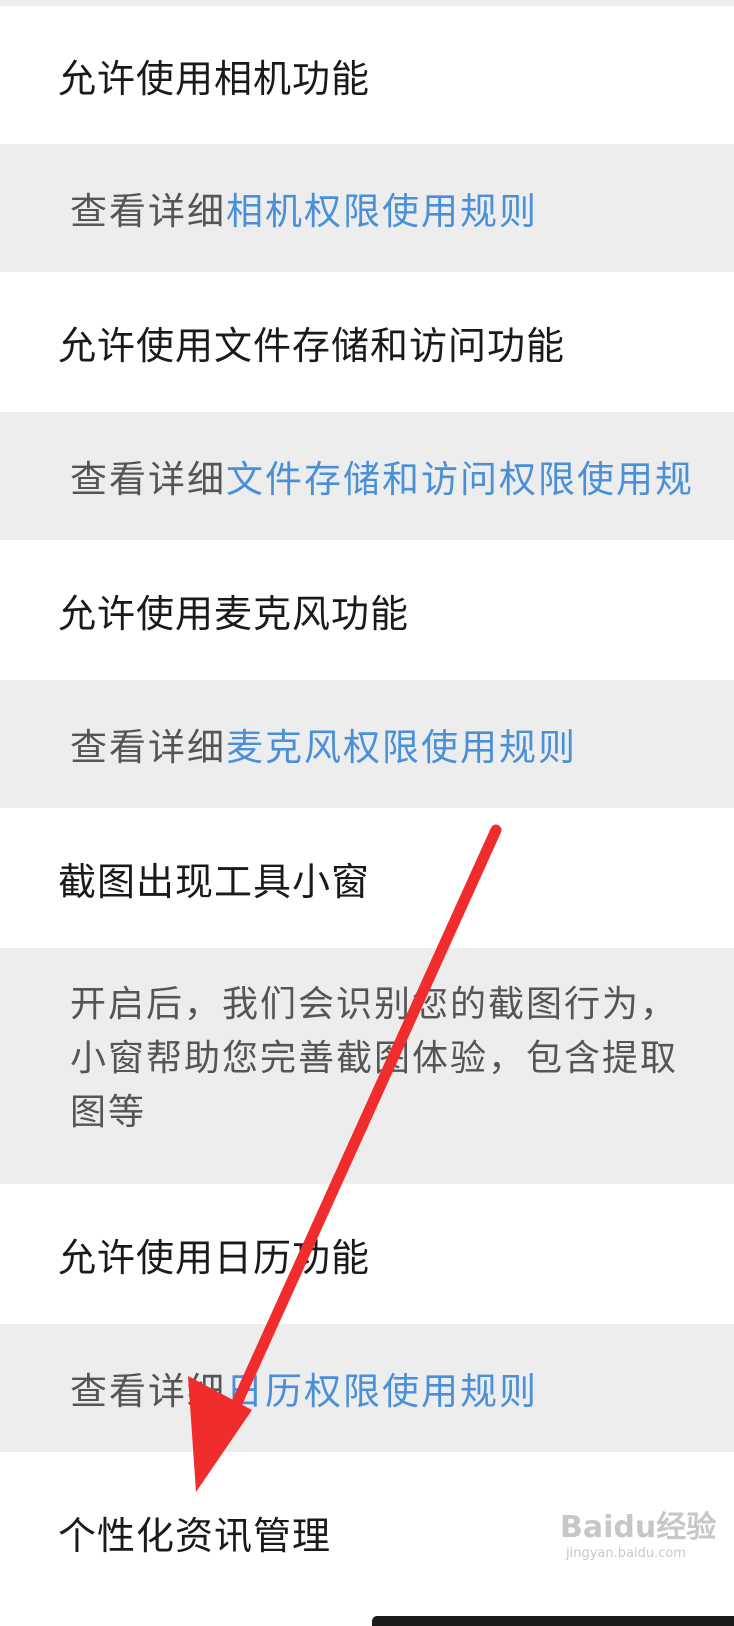 The image size is (734, 1626). Describe the element at coordinates (214, 1257) in the screenshot. I see `setting-title: 允许使用日历功能` at that location.